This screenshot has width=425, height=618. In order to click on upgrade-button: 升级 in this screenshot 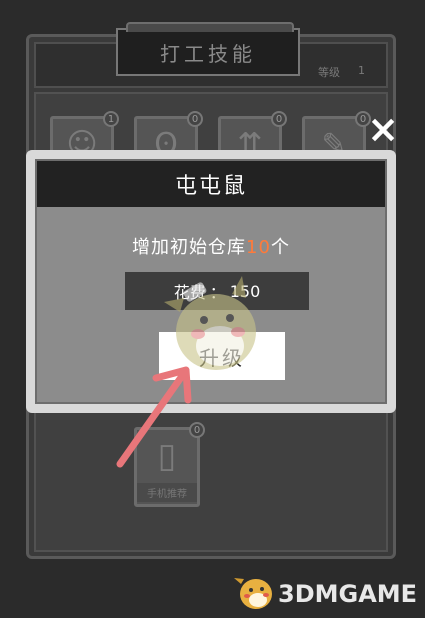, I will do `click(222, 356)`.